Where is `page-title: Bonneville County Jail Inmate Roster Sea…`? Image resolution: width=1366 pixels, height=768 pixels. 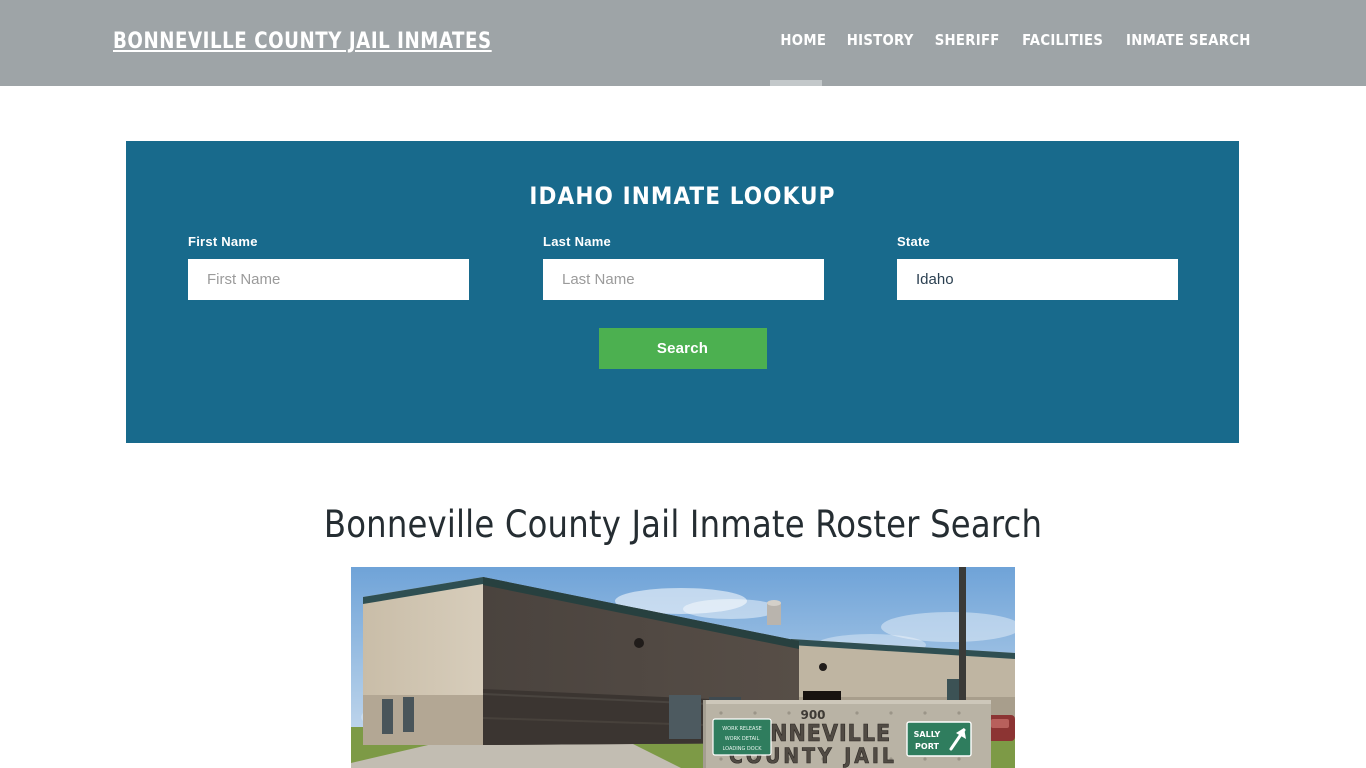 page-title: Bonneville County Jail Inmate Roster Sea… is located at coordinates (683, 524).